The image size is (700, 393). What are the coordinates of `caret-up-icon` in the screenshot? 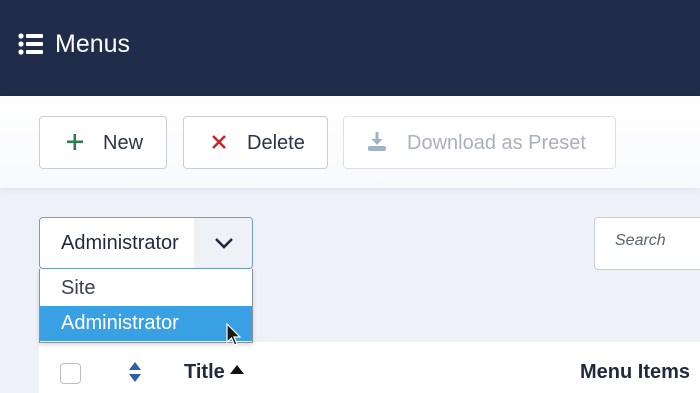 It's located at (237, 369).